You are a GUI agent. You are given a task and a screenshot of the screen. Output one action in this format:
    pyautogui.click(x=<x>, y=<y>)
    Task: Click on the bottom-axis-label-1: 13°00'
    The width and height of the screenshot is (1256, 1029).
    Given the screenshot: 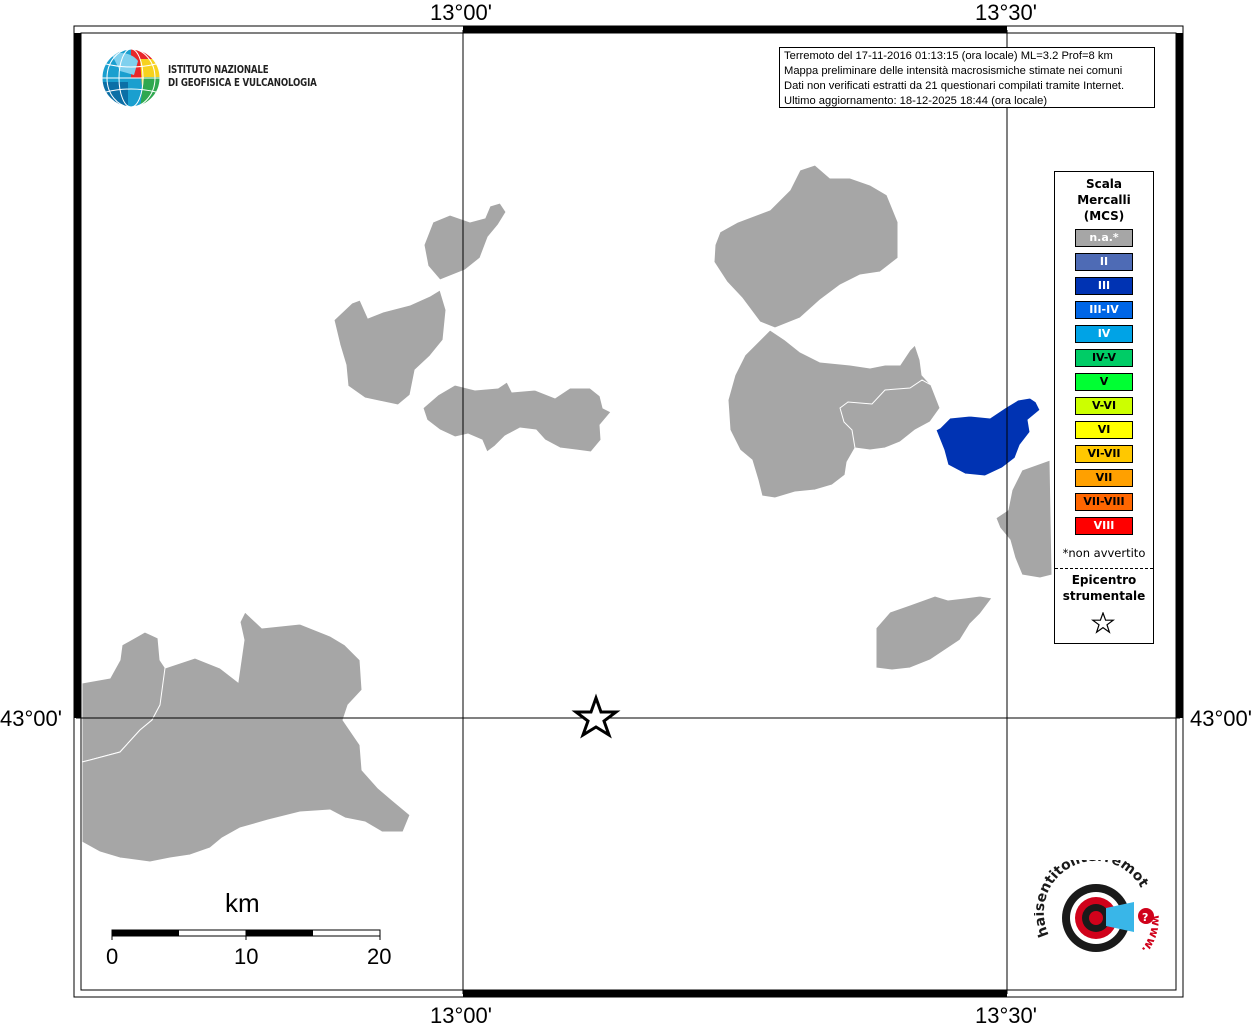 What is the action you would take?
    pyautogui.click(x=461, y=1015)
    